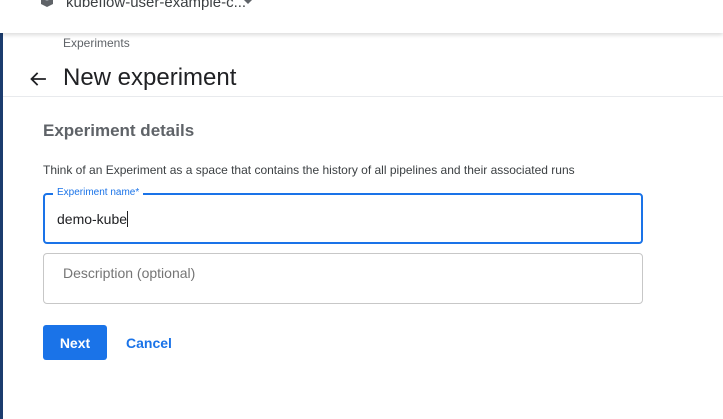 The image size is (723, 419). What do you see at coordinates (128, 219) in the screenshot?
I see `text-cursor` at bounding box center [128, 219].